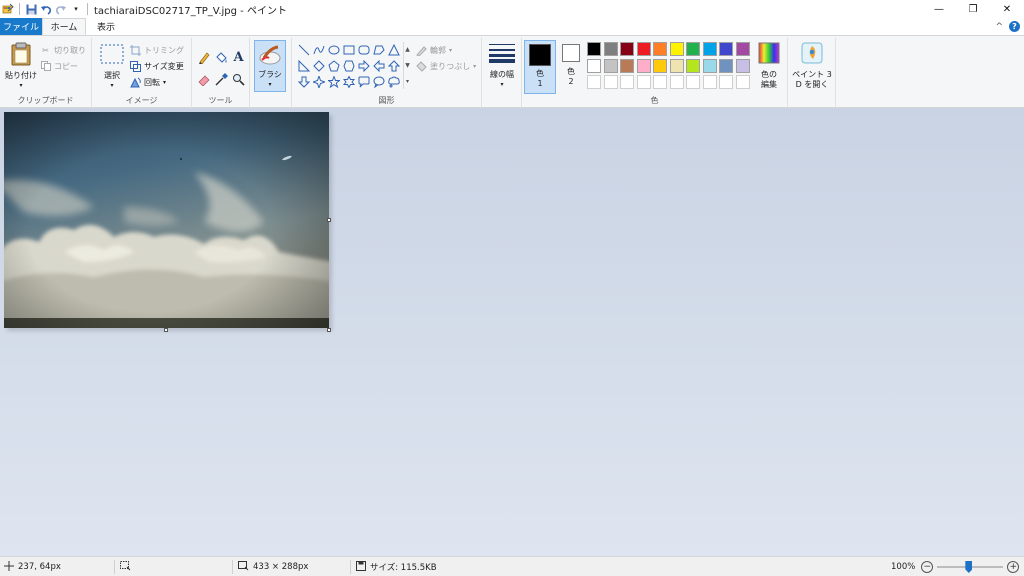  I want to click on pentagon-shape-icon, so click(333, 66).